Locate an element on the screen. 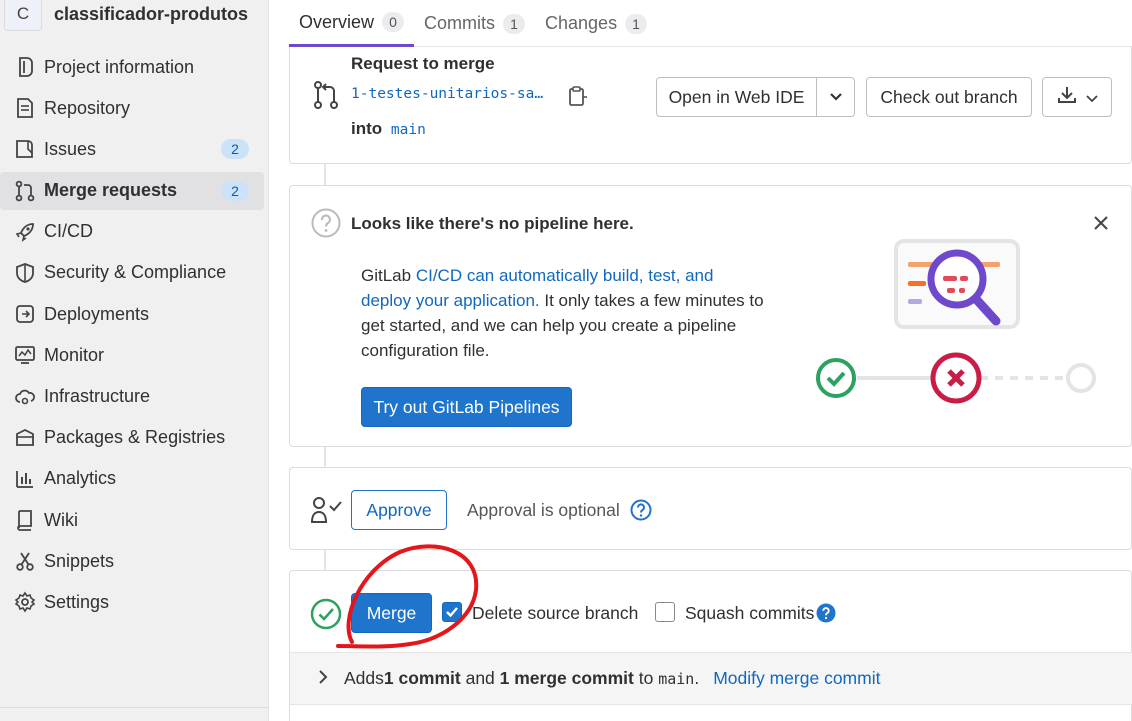 The height and width of the screenshot is (721, 1132). doc-icon is located at coordinates (25, 108).